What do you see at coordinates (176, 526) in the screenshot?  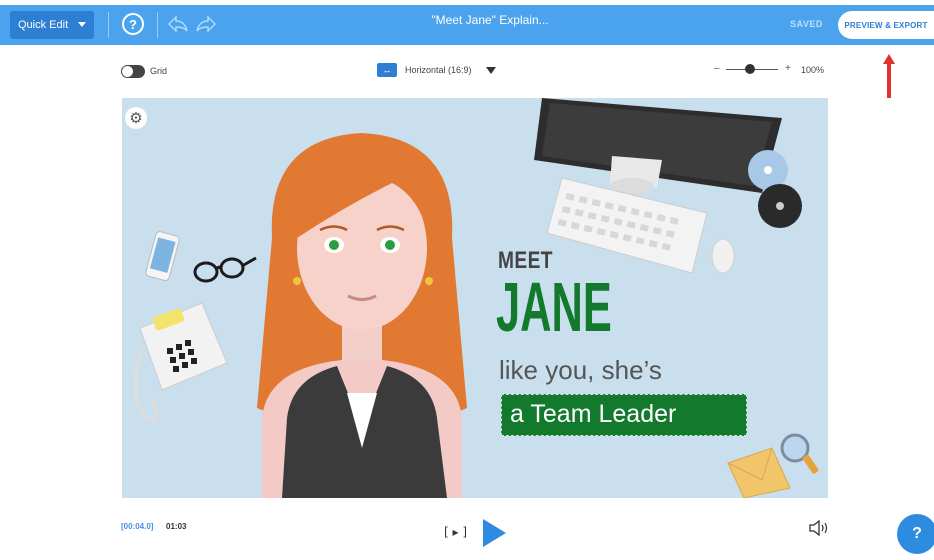 I see `total-time: 01:03` at bounding box center [176, 526].